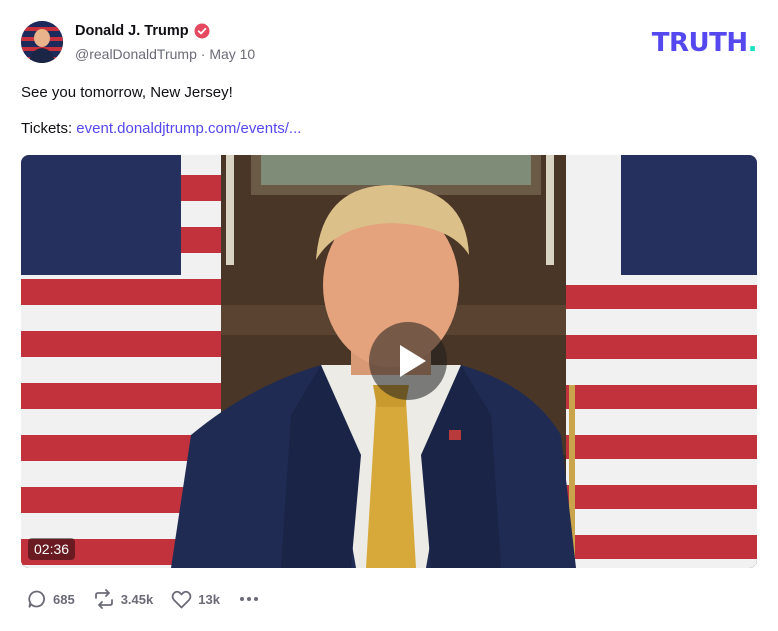 This screenshot has width=778, height=631. I want to click on retruth-count: 3.45k, so click(137, 599).